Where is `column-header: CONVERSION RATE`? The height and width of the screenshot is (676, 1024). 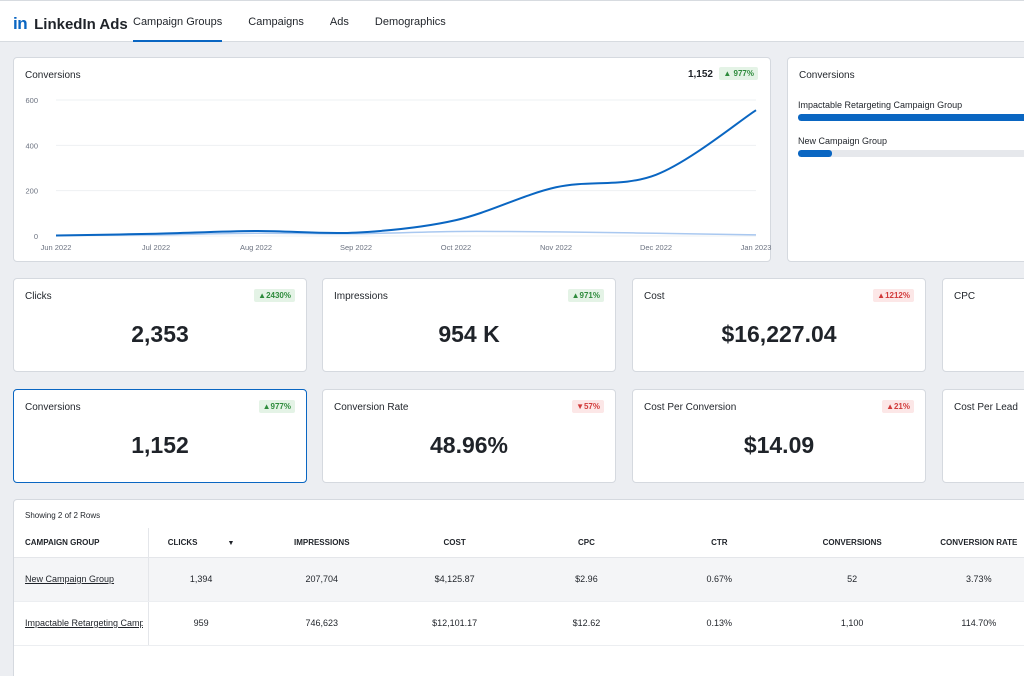
column-header: CONVERSION RATE is located at coordinates (971, 543).